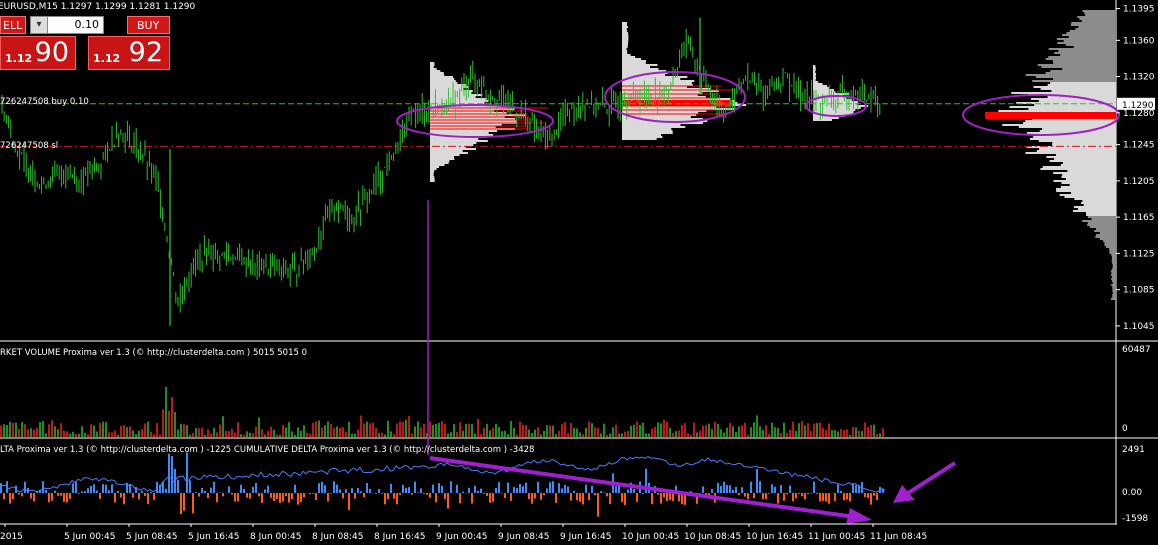 Image resolution: width=1158 pixels, height=545 pixels. Describe the element at coordinates (19, 58) in the screenshot. I see `sell-price-small: 1.12` at that location.